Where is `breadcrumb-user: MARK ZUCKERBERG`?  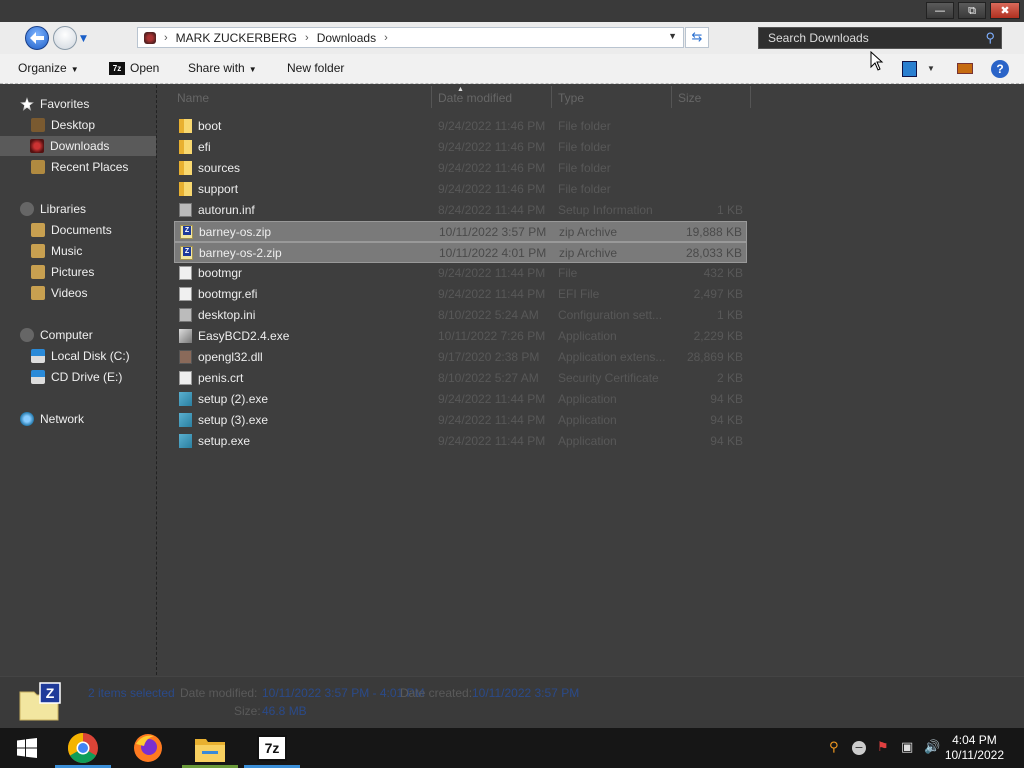 breadcrumb-user: MARK ZUCKERBERG is located at coordinates (236, 38).